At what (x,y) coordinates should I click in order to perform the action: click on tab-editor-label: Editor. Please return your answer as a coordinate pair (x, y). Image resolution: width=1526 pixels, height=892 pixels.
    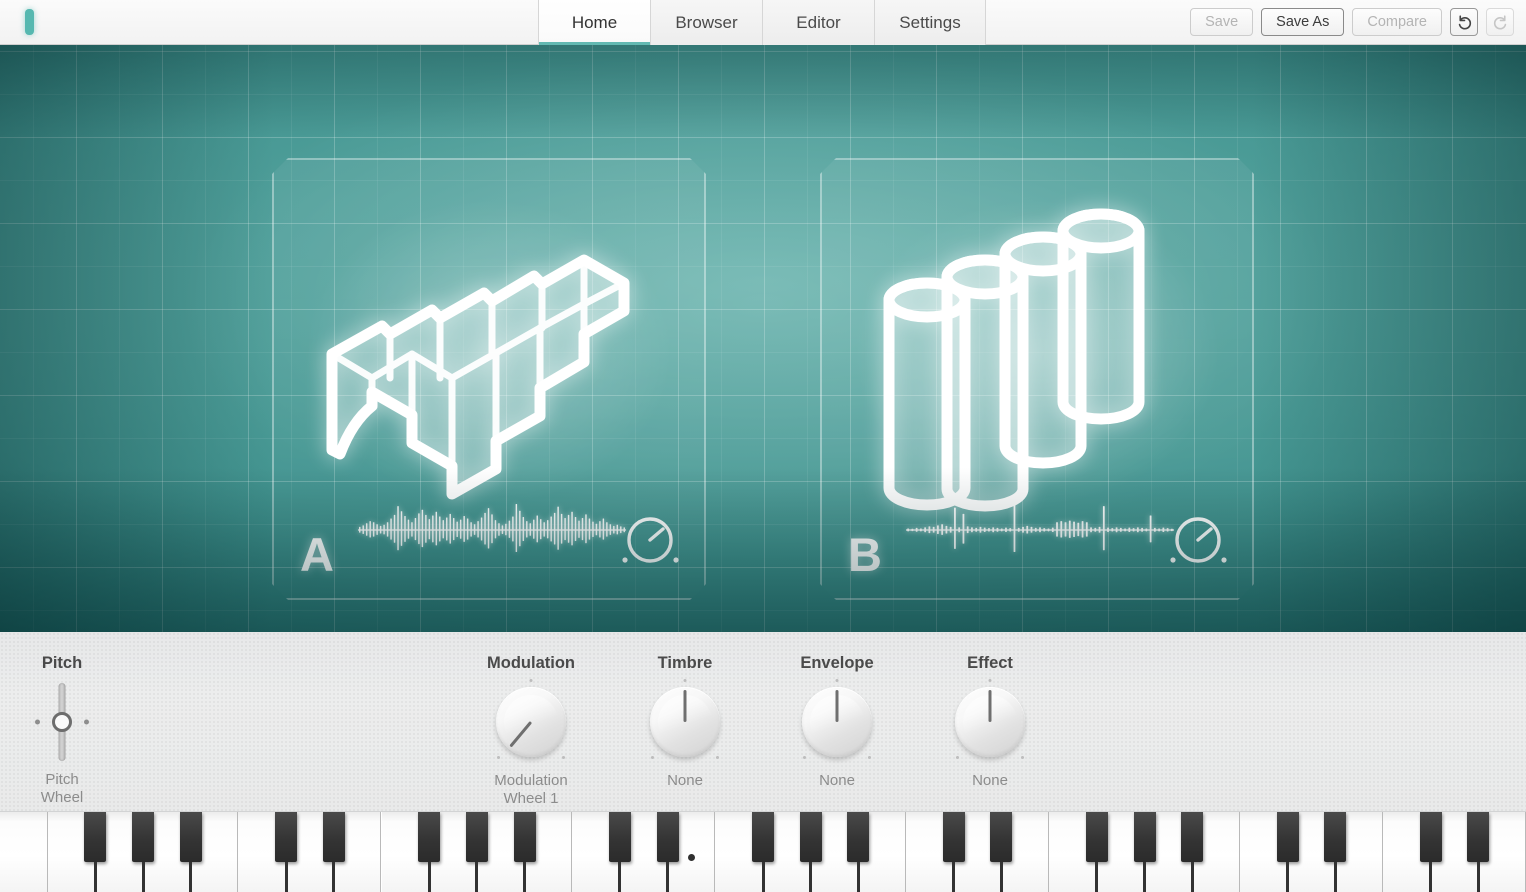
    Looking at the image, I should click on (818, 22).